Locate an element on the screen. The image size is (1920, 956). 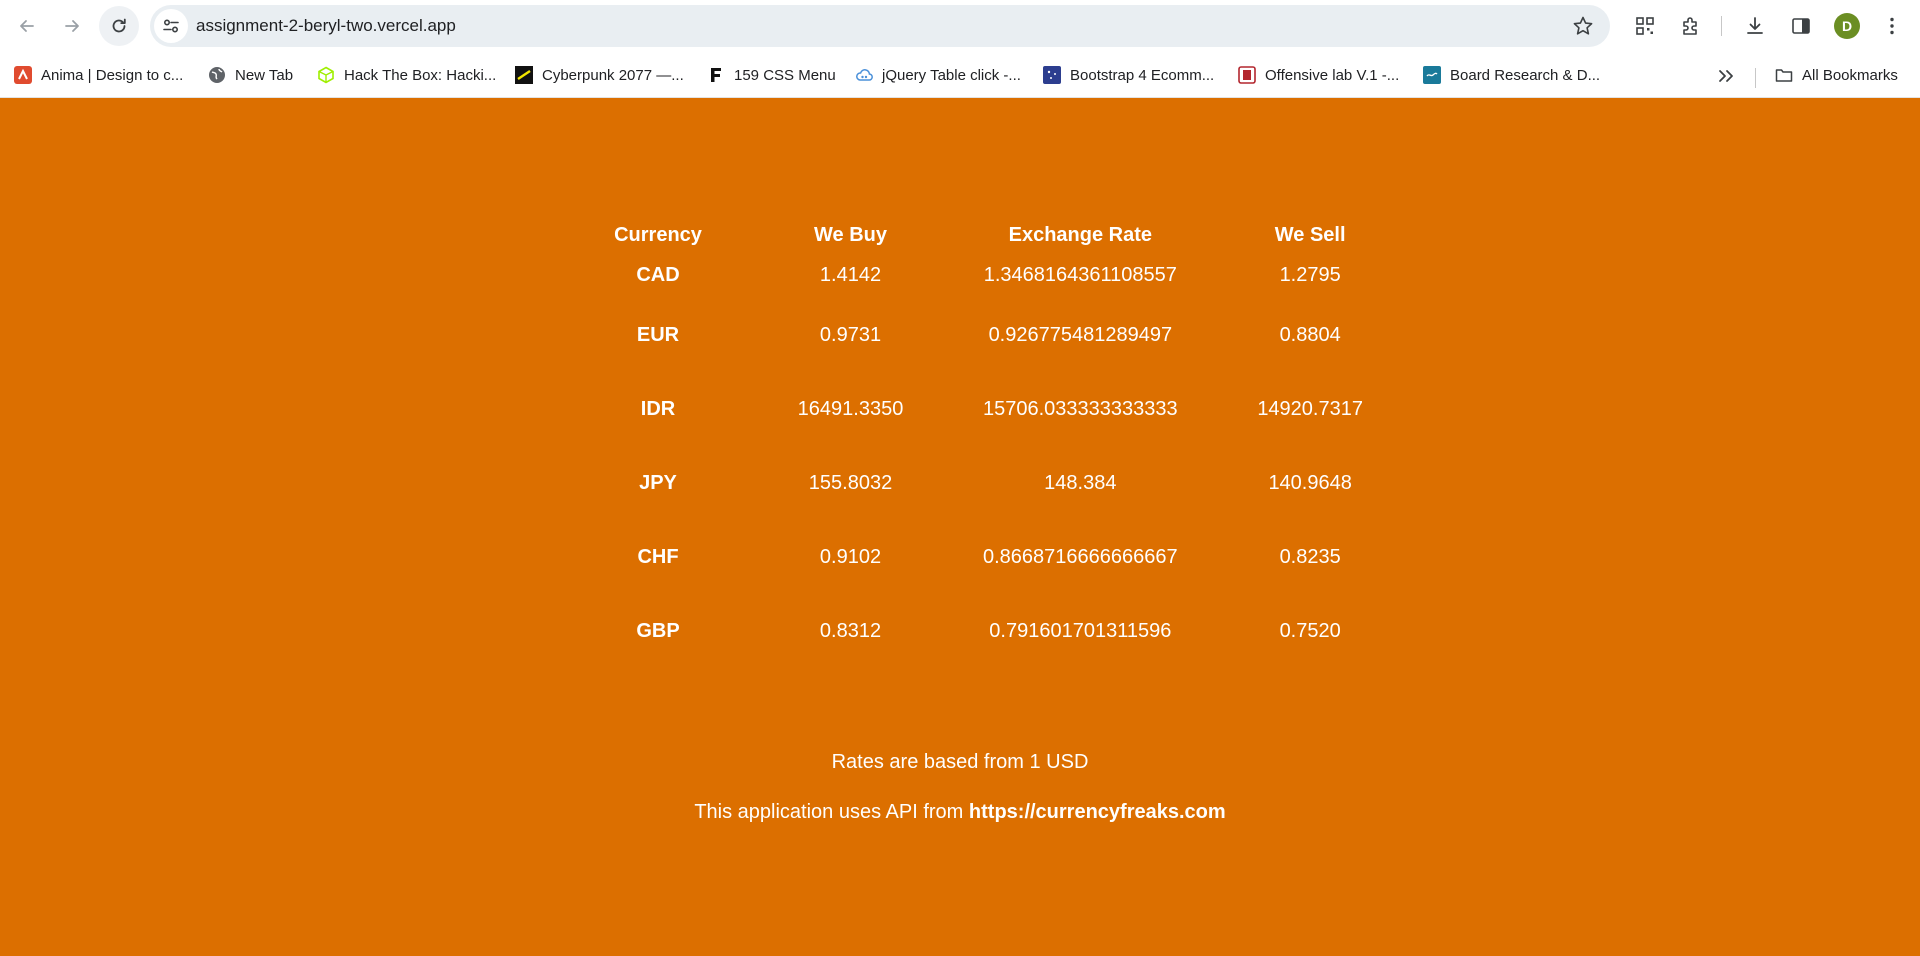
back-button is located at coordinates (27, 26).